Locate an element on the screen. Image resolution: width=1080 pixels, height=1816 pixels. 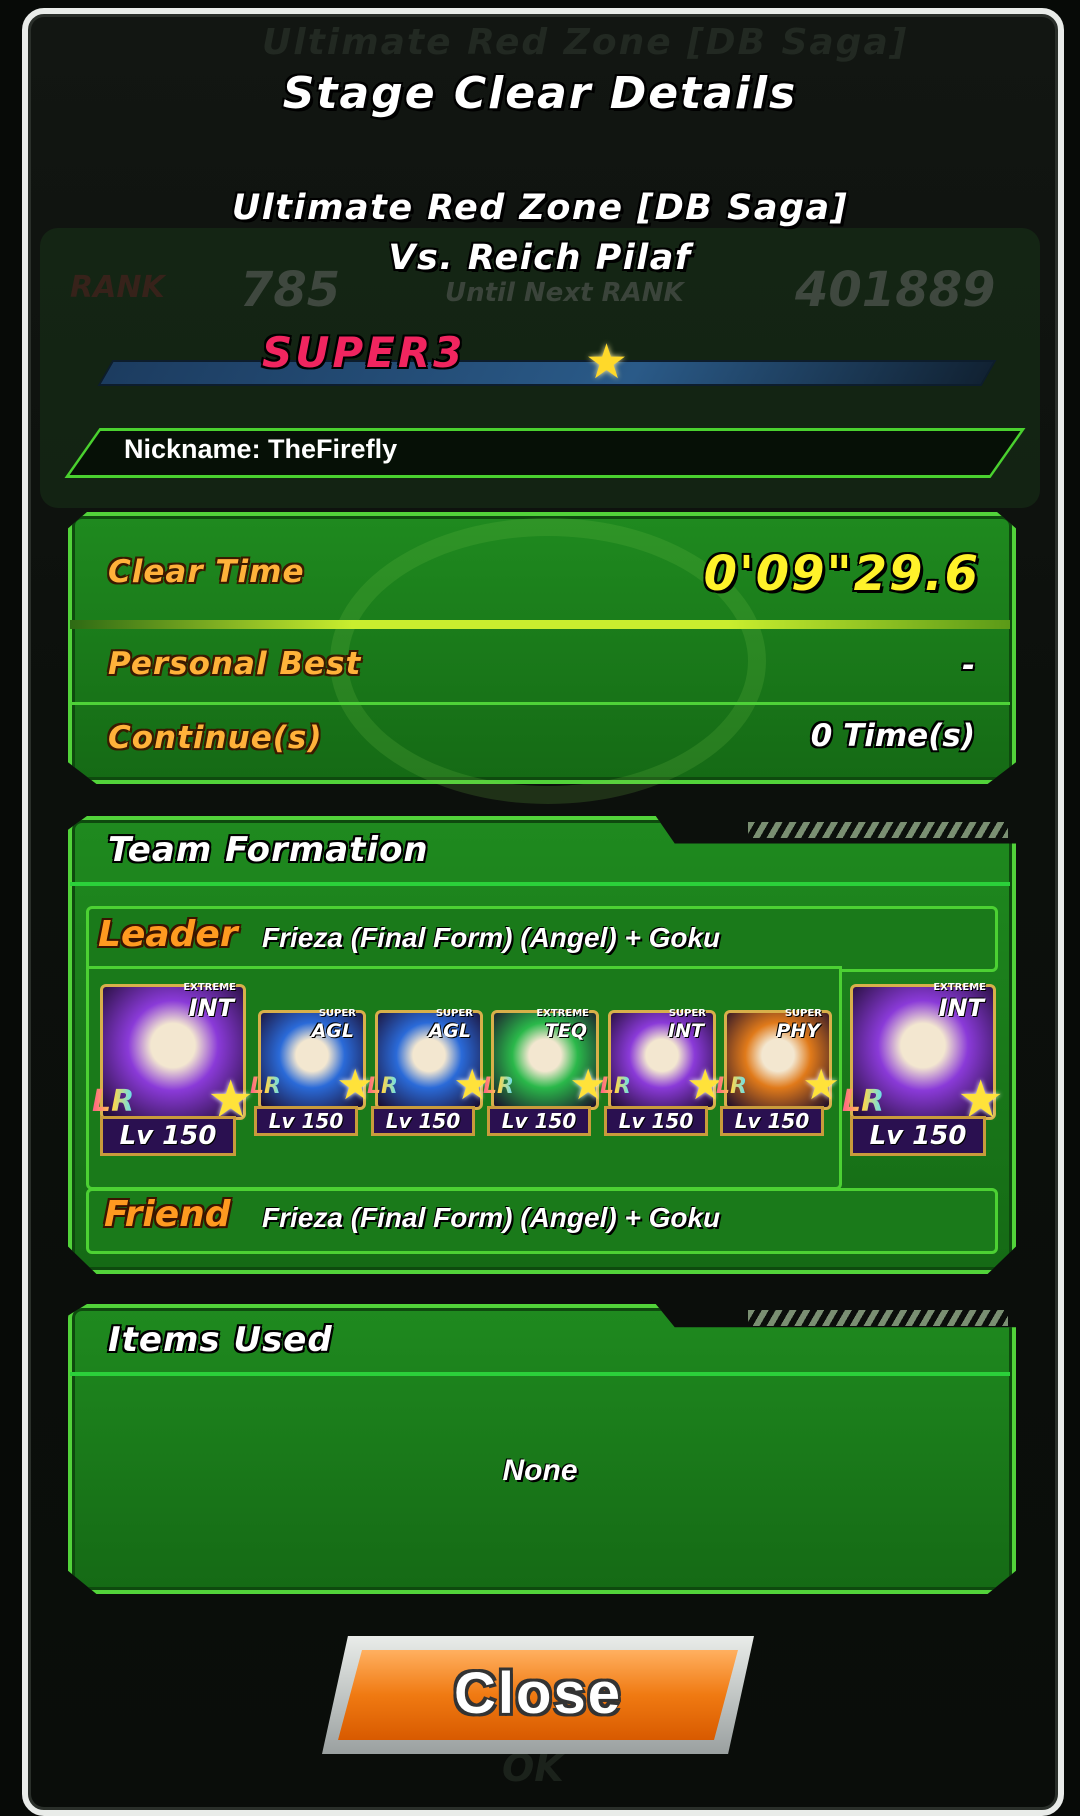
stats-divider is located at coordinates (540, 703).